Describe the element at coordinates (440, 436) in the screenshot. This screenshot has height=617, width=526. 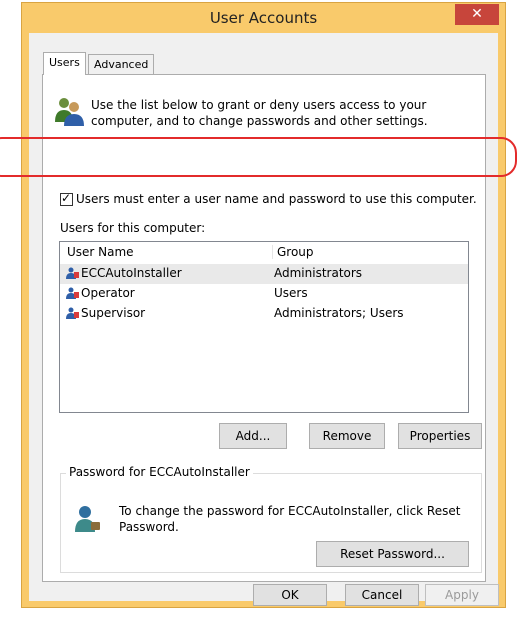
I see `properties-button: Properties` at that location.